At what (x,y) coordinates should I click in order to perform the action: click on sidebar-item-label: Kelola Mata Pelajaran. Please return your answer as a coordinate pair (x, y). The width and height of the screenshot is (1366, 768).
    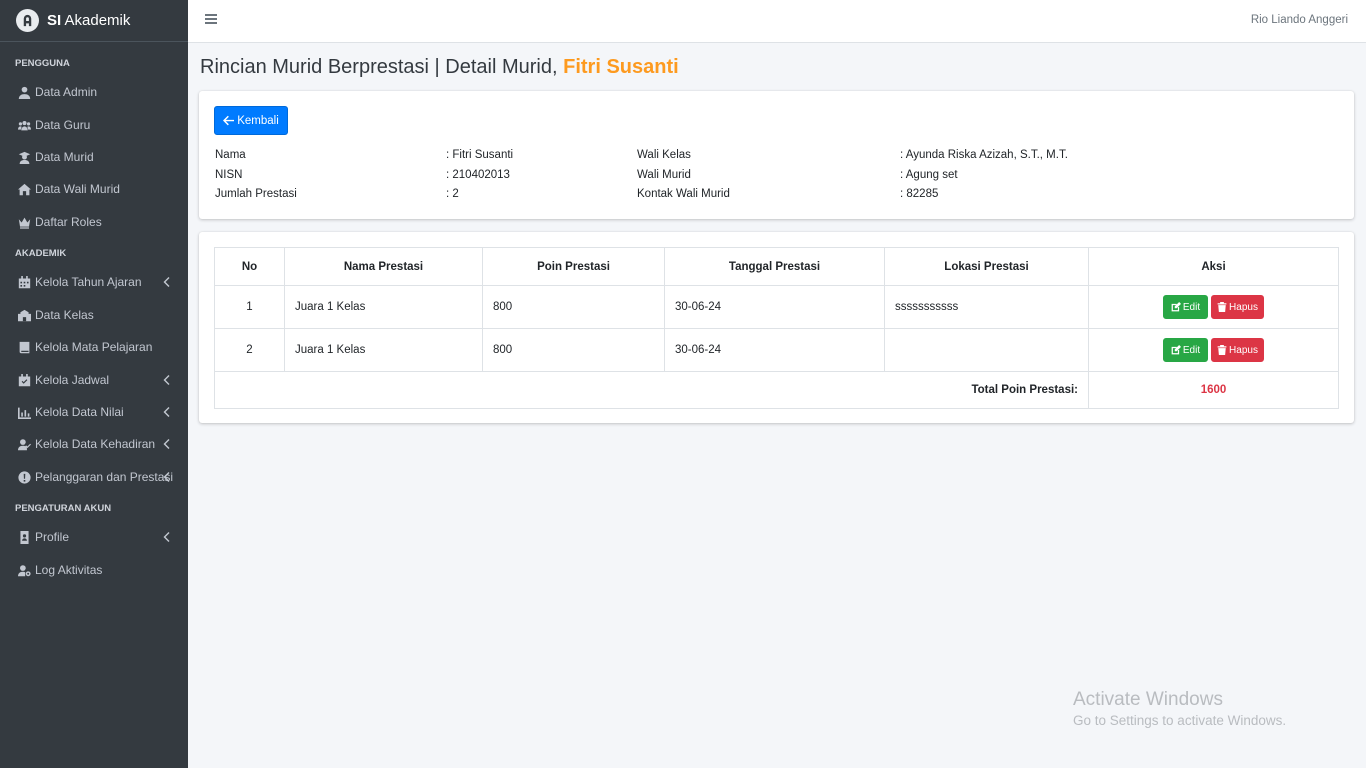
    Looking at the image, I should click on (94, 347).